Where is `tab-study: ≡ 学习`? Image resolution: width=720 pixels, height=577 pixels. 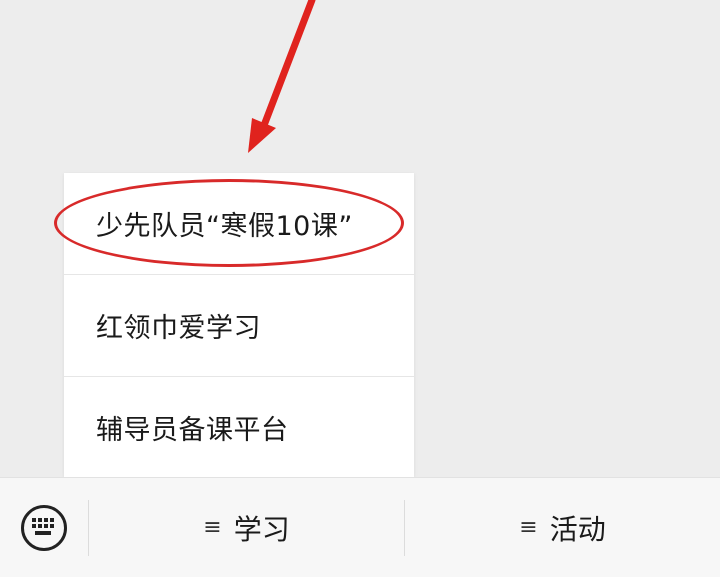
tab-study: ≡ 学习 is located at coordinates (246, 527).